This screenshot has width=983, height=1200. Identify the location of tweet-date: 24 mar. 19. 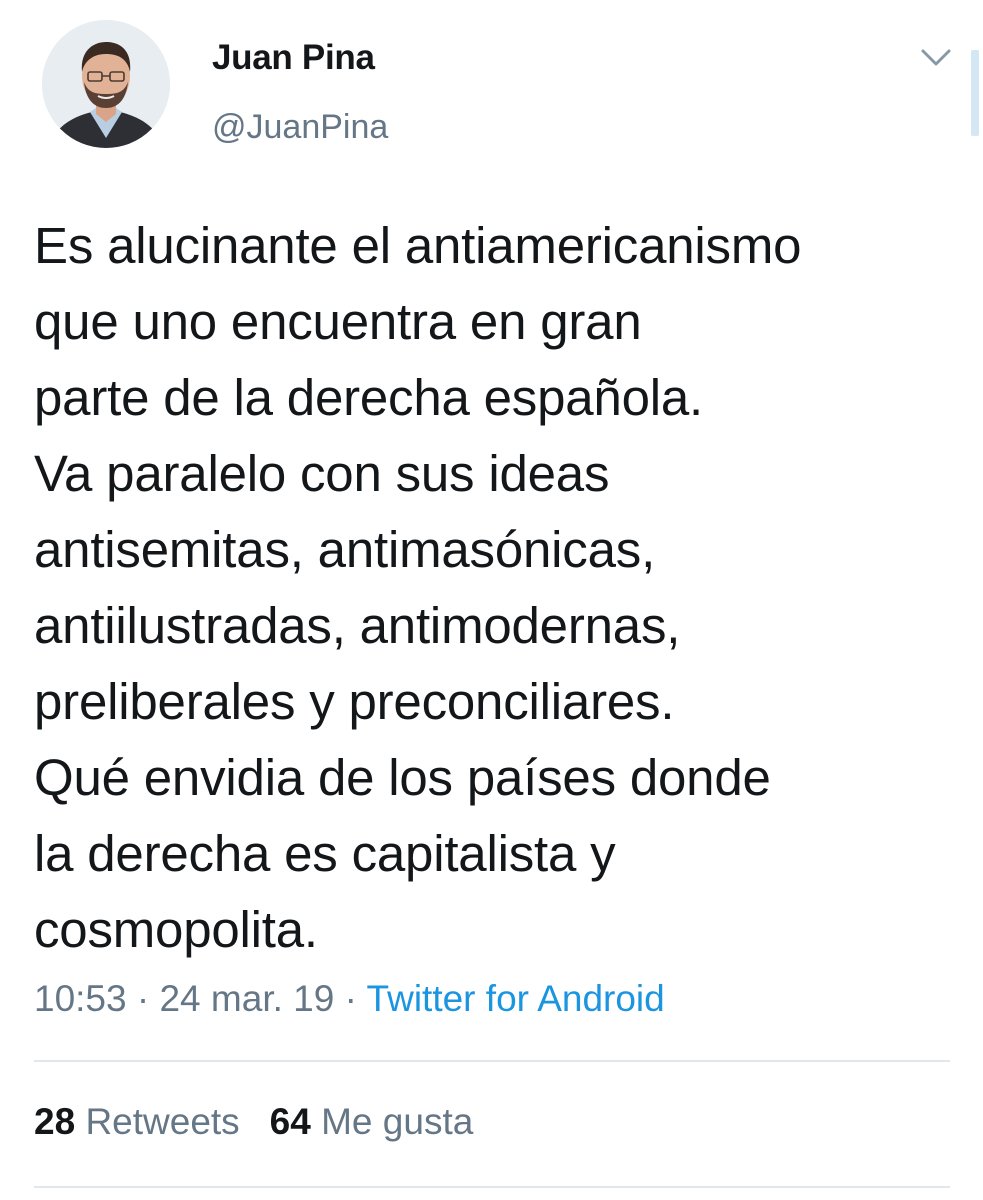
(246, 998).